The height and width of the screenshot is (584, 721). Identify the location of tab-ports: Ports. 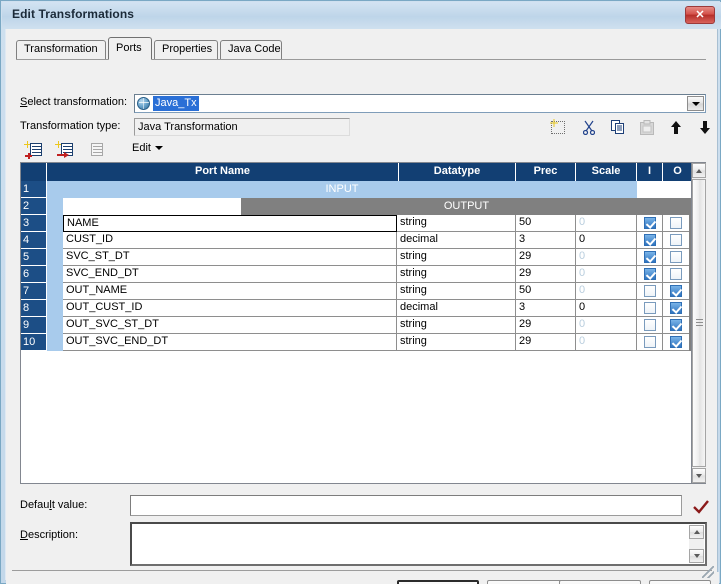
(130, 48).